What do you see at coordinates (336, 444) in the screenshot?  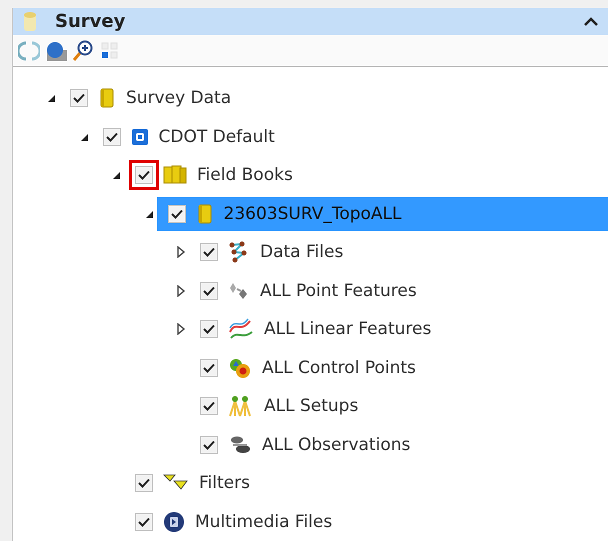 I see `tree-item-label: ALL Observations` at bounding box center [336, 444].